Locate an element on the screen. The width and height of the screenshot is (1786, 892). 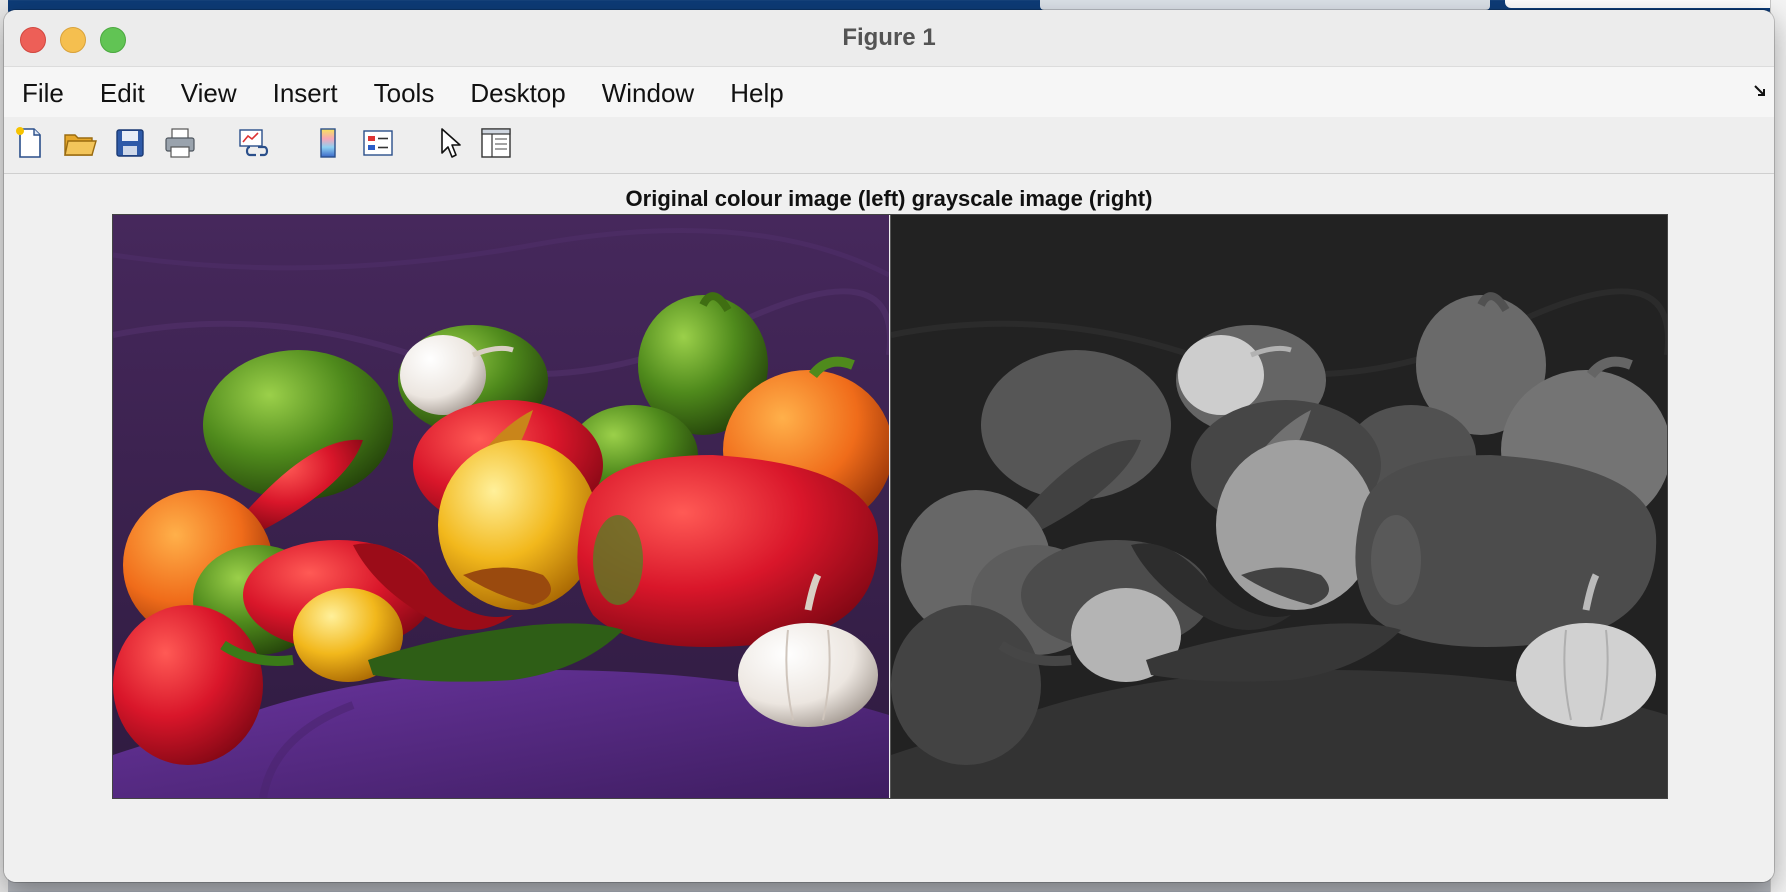
title-bar: Figure 1 is located at coordinates (889, 38).